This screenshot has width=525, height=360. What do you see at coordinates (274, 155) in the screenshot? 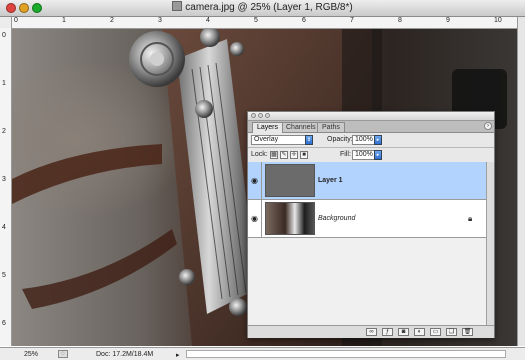
I see `lock-transparency-icon: ▦` at bounding box center [274, 155].